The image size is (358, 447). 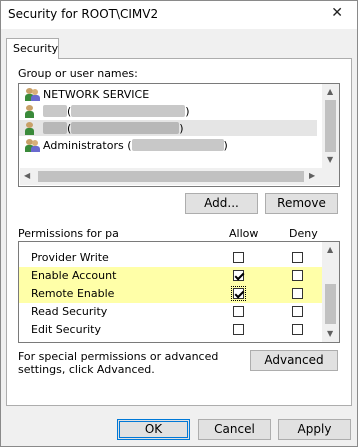 I want to click on cancel-button: Cancel, so click(x=234, y=429).